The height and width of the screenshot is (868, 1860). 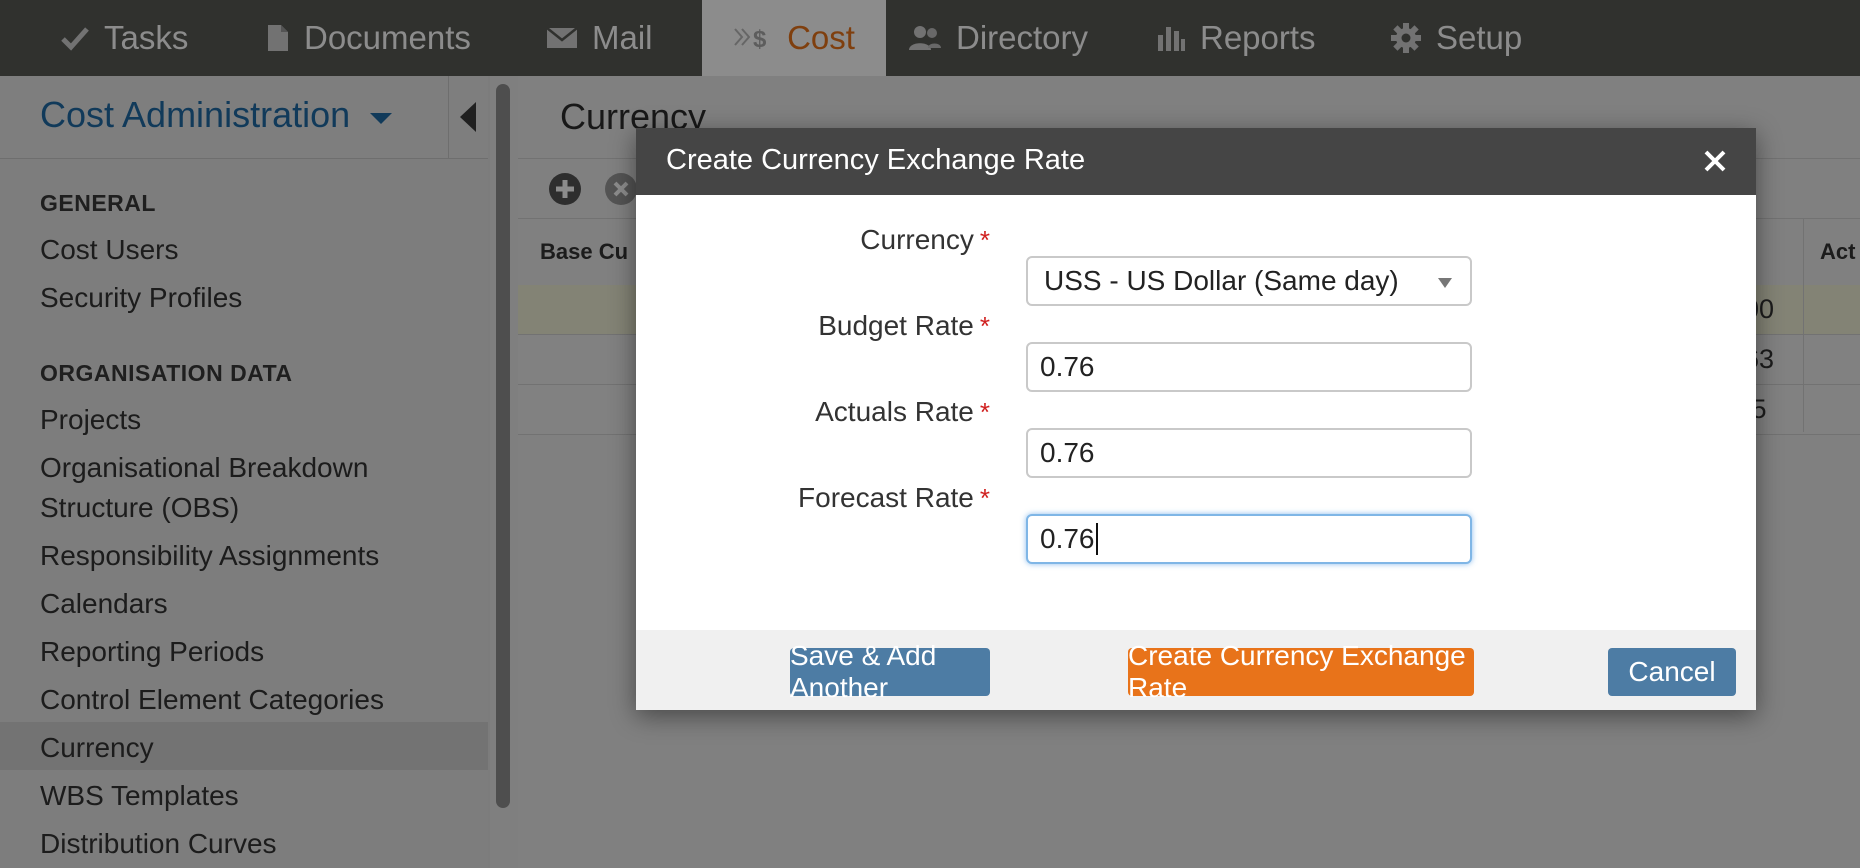 I want to click on forecast-rate-input: 0.76, so click(x=1249, y=539).